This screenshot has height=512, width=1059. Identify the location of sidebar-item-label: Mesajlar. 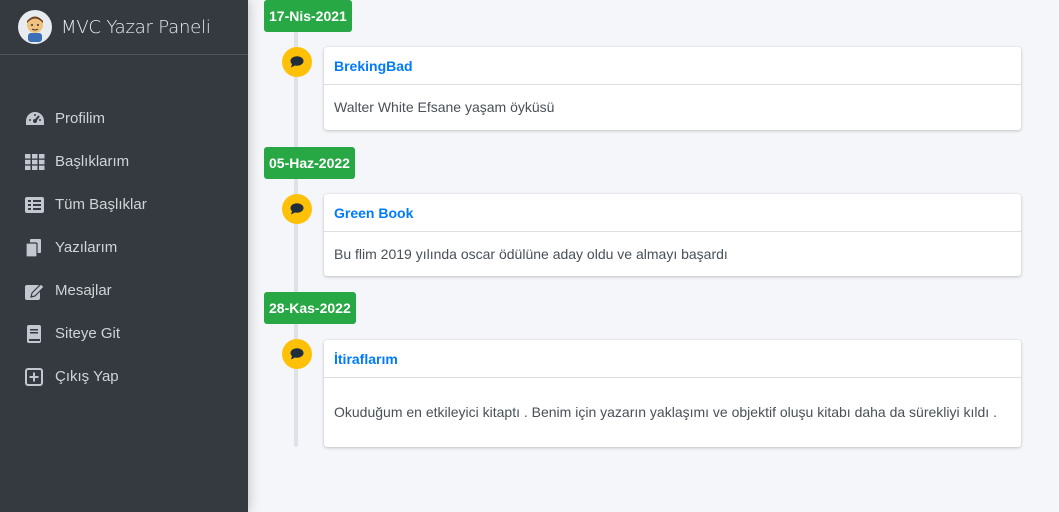
(83, 290).